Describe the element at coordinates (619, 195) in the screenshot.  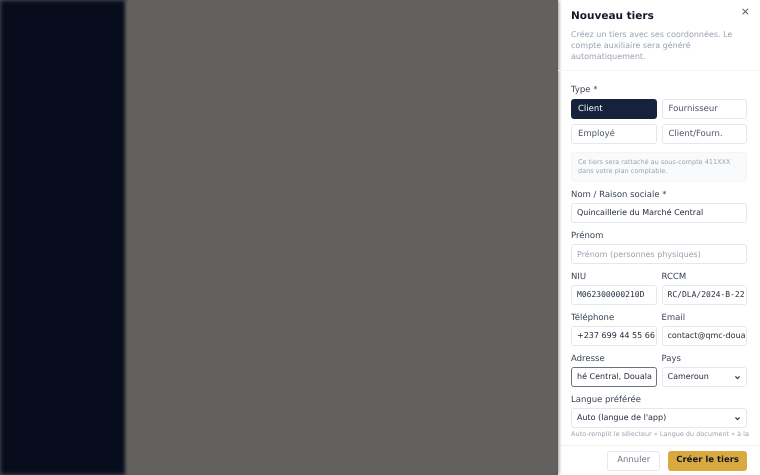
I see `field-label: Nom / Raison sociale *` at that location.